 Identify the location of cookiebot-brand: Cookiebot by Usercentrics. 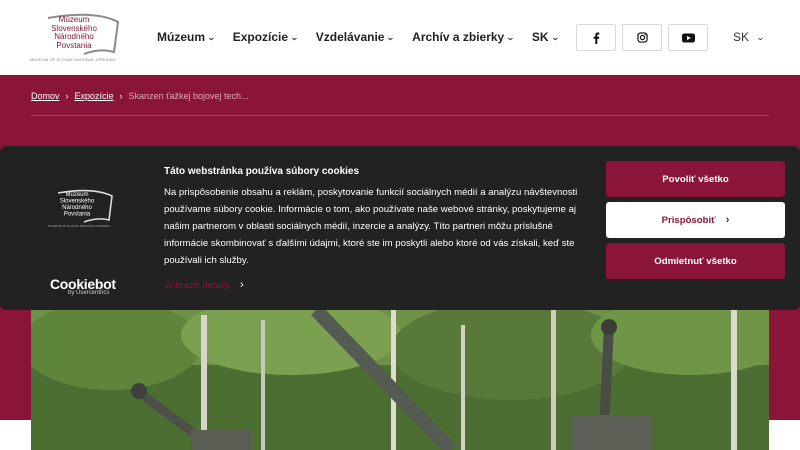
(83, 286).